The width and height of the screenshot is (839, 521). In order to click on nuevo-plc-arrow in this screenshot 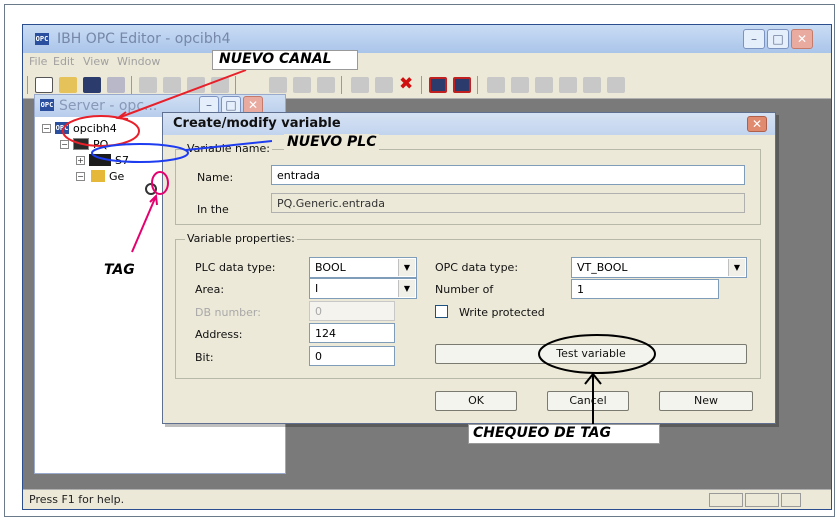, I will do `click(229, 145)`.